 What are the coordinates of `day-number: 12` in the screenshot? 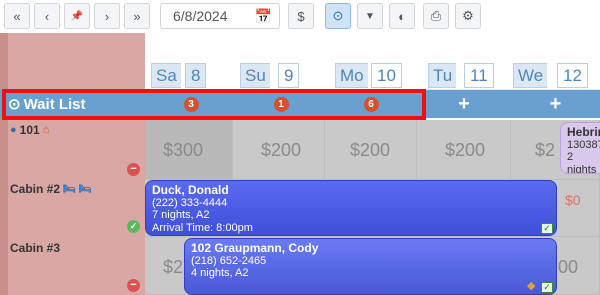 It's located at (572, 75).